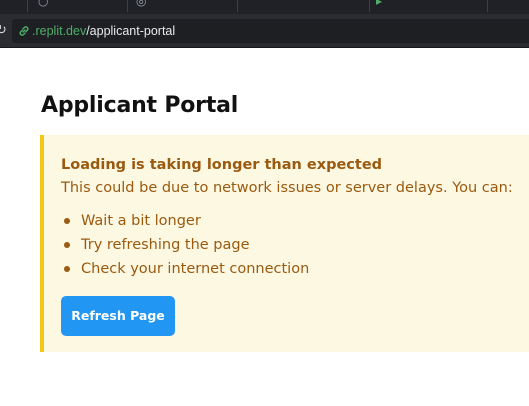 Image resolution: width=529 pixels, height=406 pixels. Describe the element at coordinates (141, 4) in the screenshot. I see `tab-favicon-icon: ◎` at that location.